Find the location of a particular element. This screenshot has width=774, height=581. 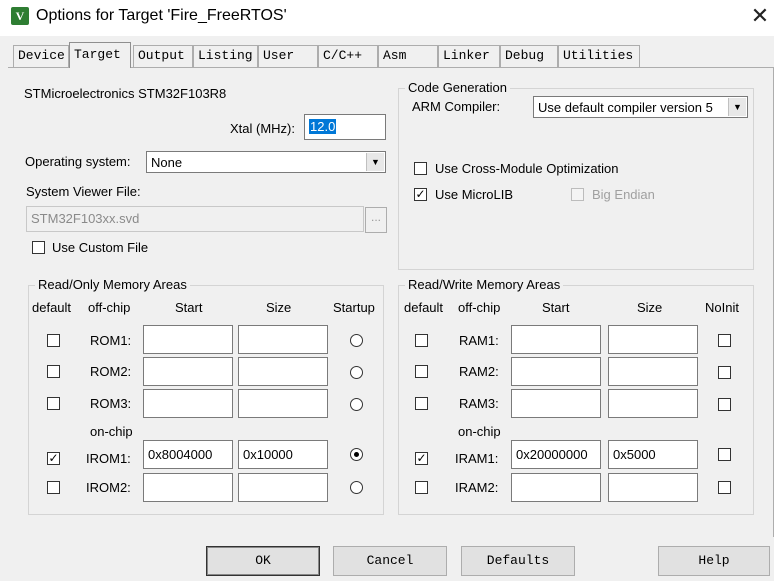

iram1-label: IRAM1: is located at coordinates (477, 458).